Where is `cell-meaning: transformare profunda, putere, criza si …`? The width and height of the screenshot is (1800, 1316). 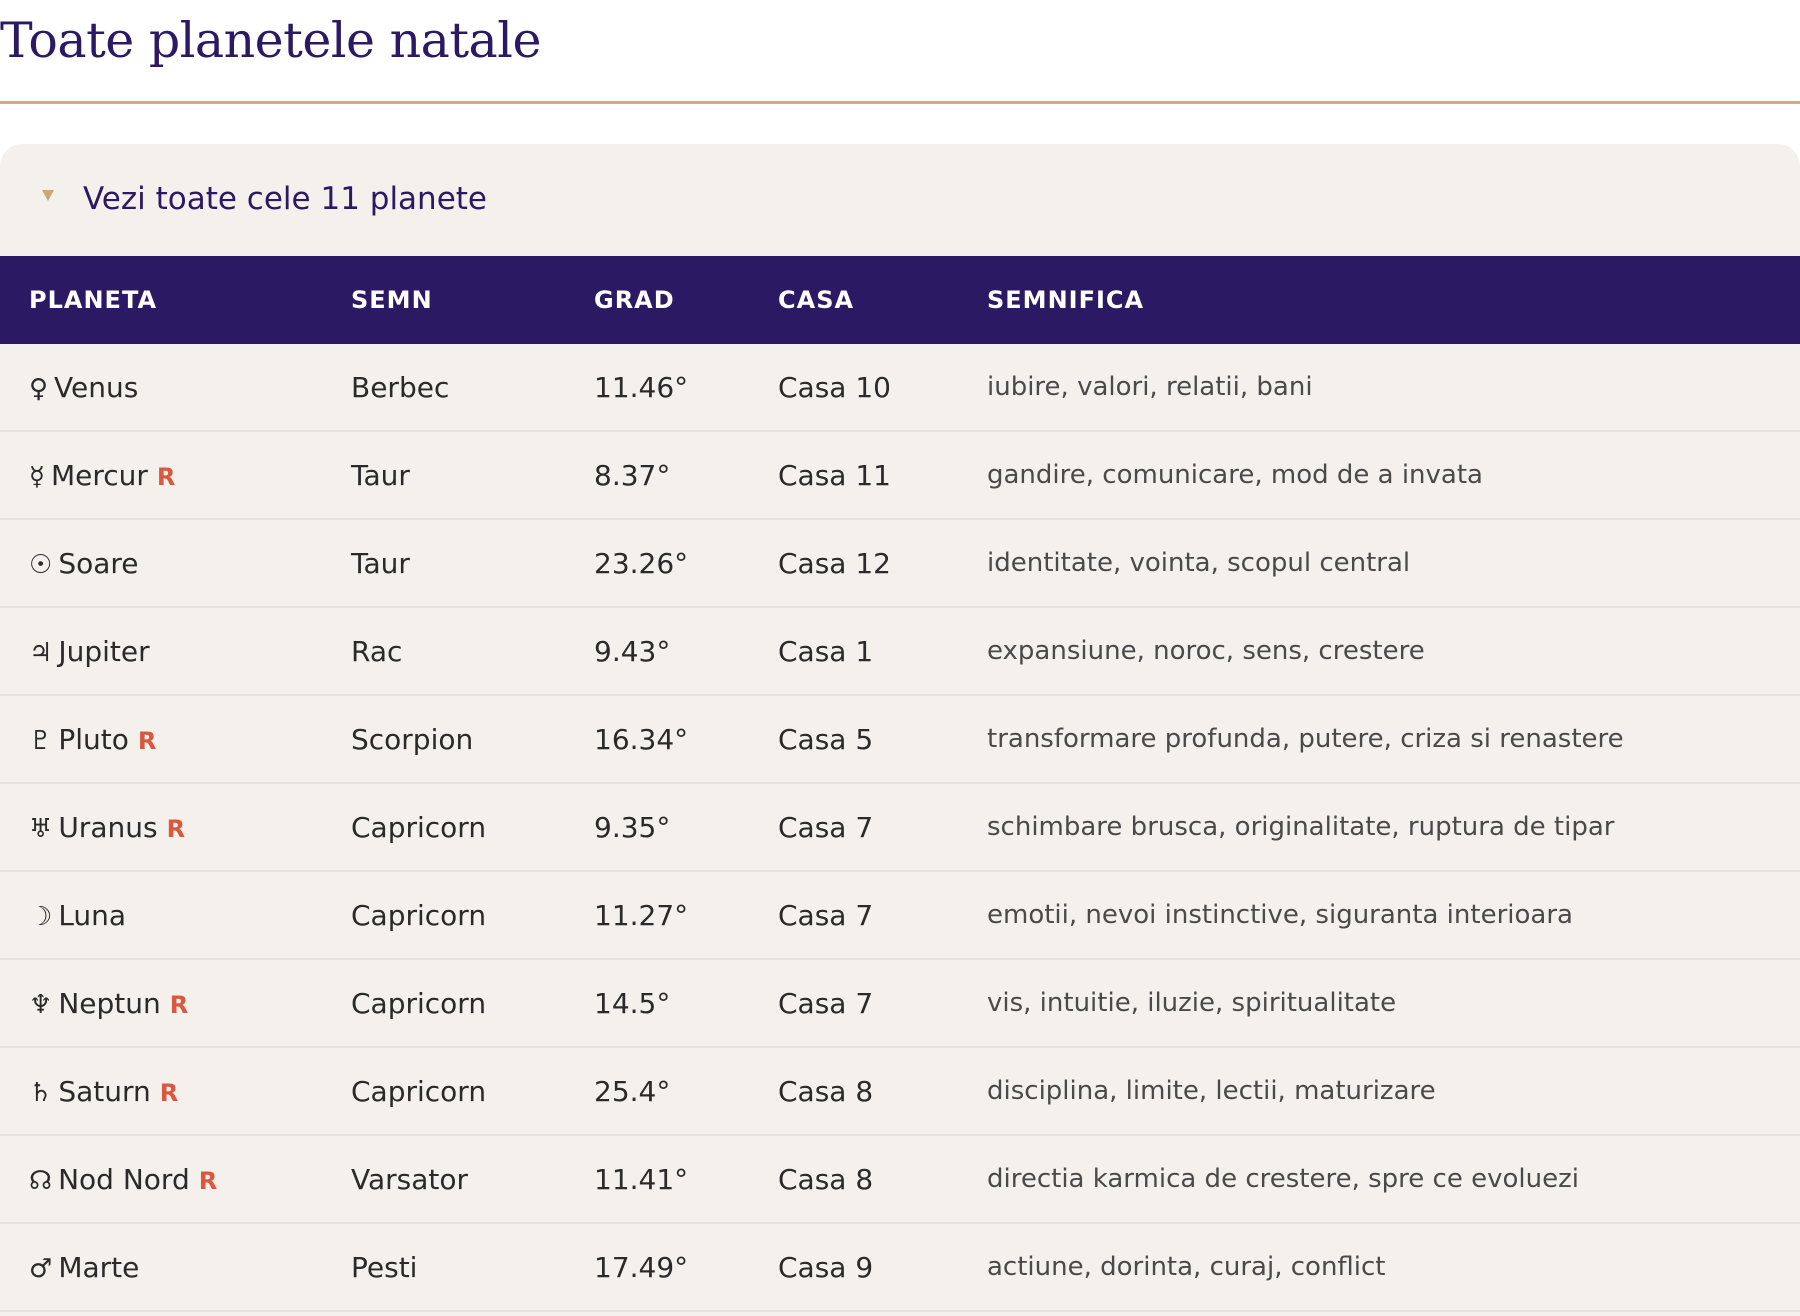
cell-meaning: transformare profunda, putere, criza si … is located at coordinates (1393, 739).